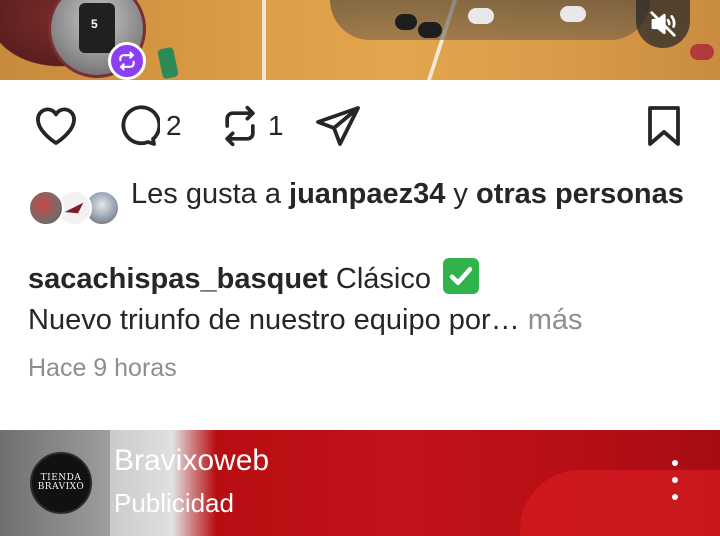 The width and height of the screenshot is (720, 536). Describe the element at coordinates (367, 194) in the screenshot. I see `liker-username: juanpaez34` at that location.